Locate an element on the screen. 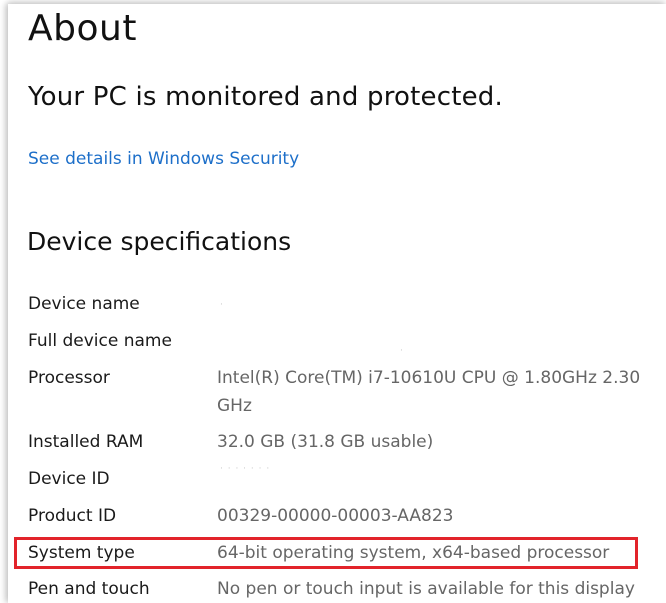 The image size is (666, 603). product-id-label: Product ID is located at coordinates (72, 516).